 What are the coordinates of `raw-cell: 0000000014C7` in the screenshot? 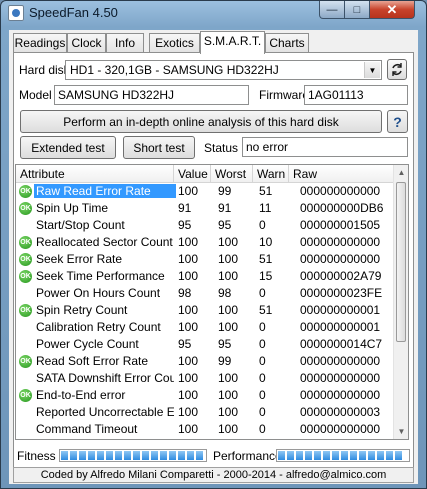 It's located at (341, 344).